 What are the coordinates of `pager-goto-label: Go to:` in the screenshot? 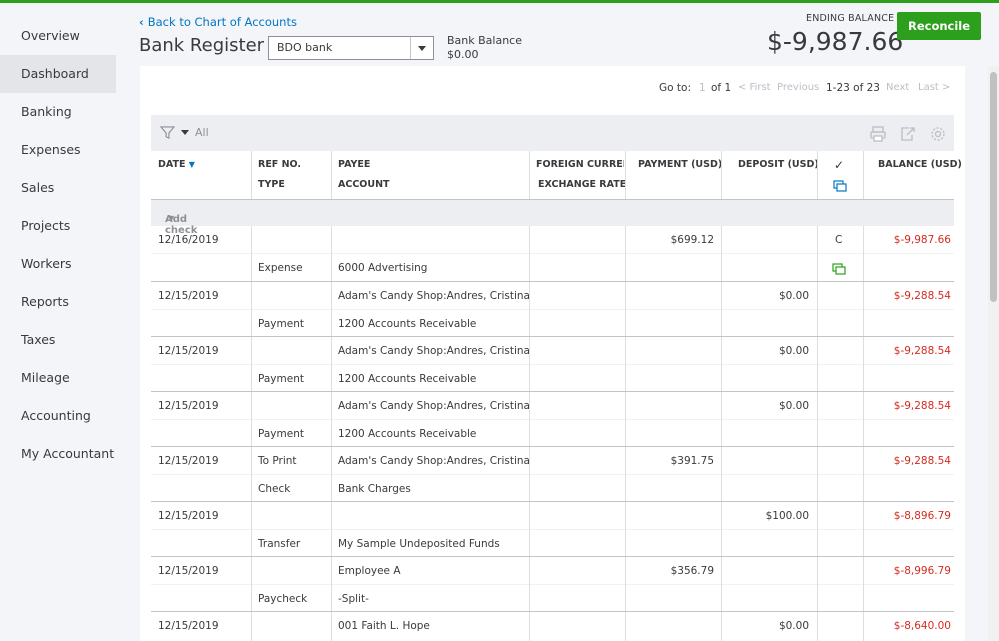 It's located at (675, 88).